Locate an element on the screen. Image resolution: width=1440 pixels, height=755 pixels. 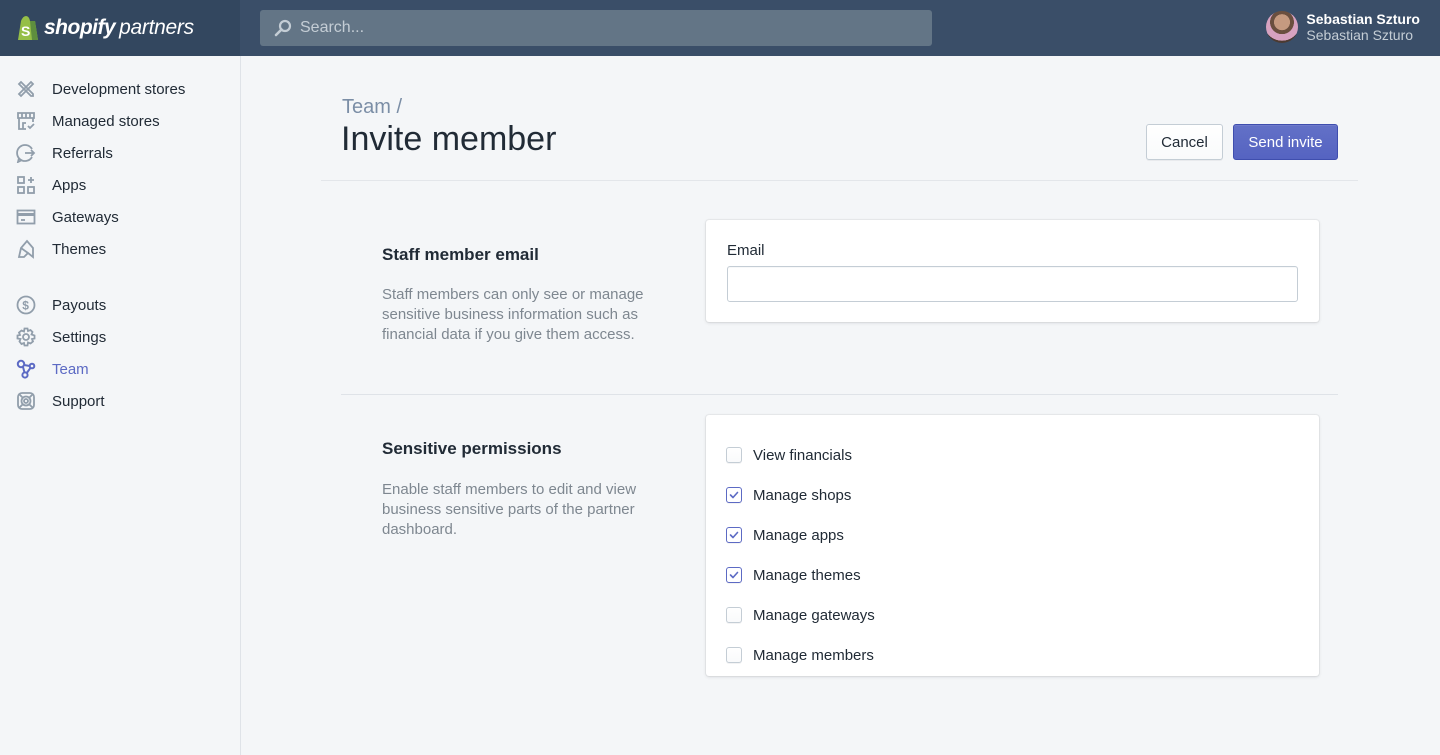
sidebar-item-label: Gateways is located at coordinates (85, 217).